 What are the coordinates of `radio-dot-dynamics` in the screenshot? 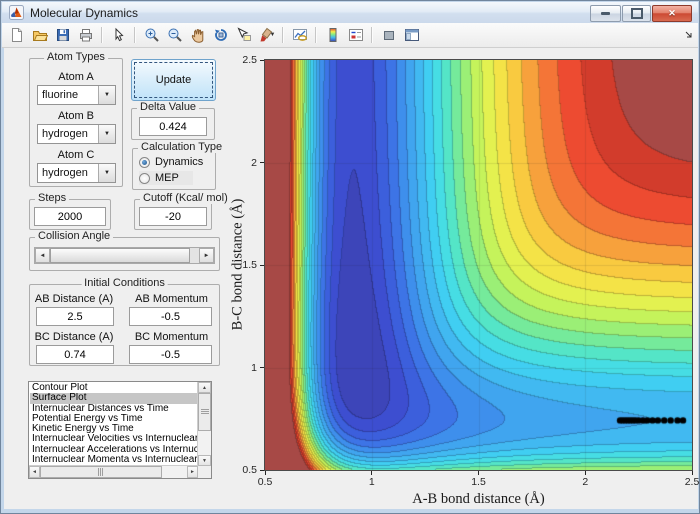 It's located at (144, 162).